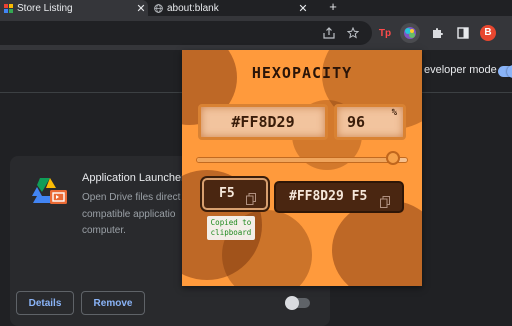  What do you see at coordinates (45, 303) in the screenshot?
I see `details-button: Details` at bounding box center [45, 303].